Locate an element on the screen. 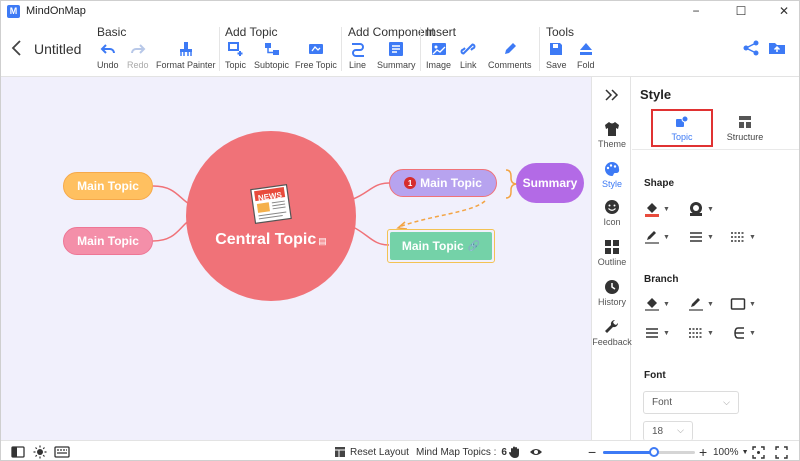  collapse-panel-icon is located at coordinates (612, 96).